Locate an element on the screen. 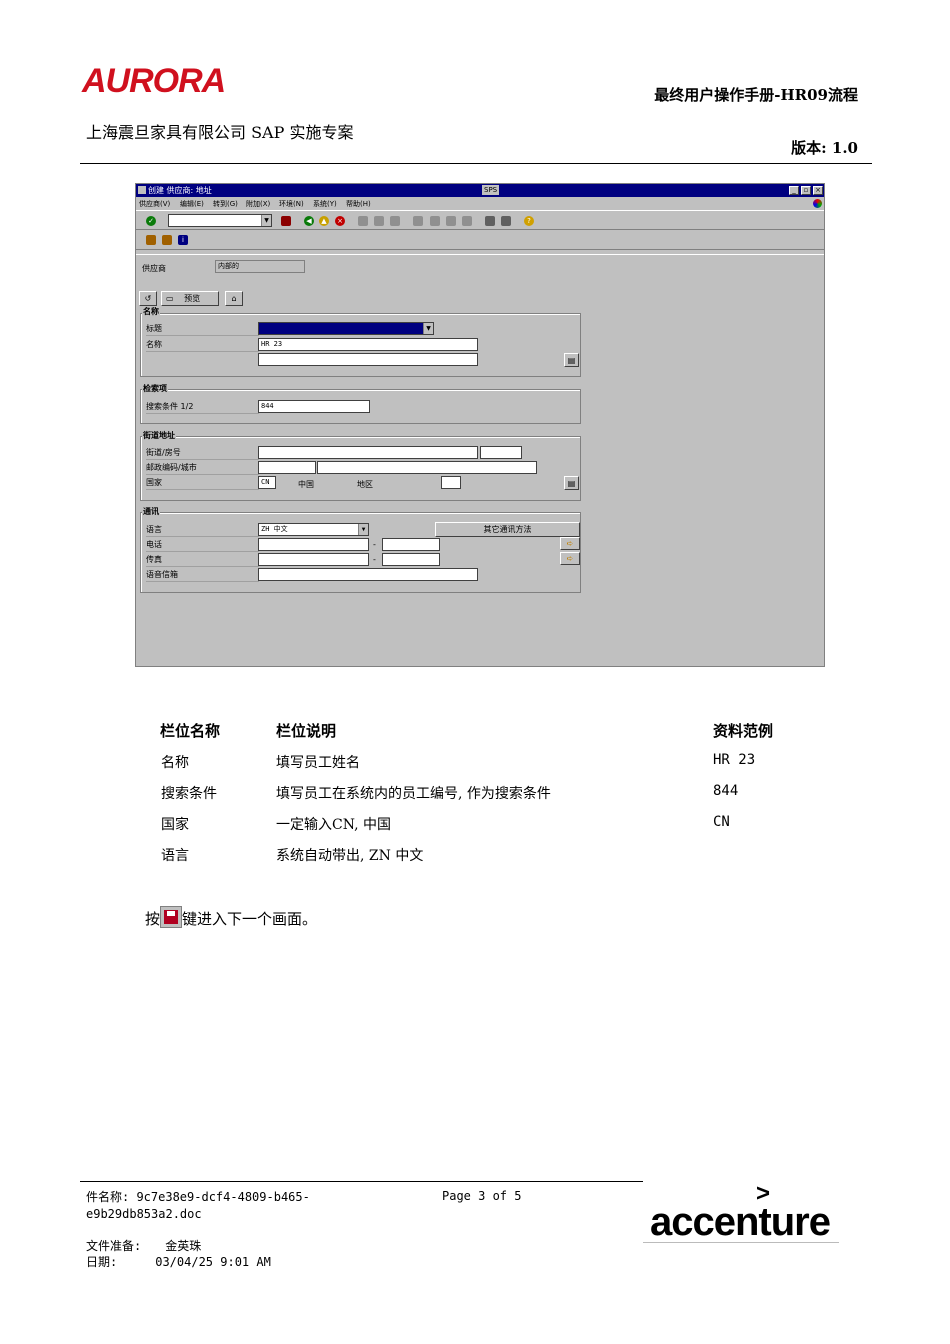 This screenshot has height=1344, width=950. accenture-logo: accenture is located at coordinates (740, 1222).